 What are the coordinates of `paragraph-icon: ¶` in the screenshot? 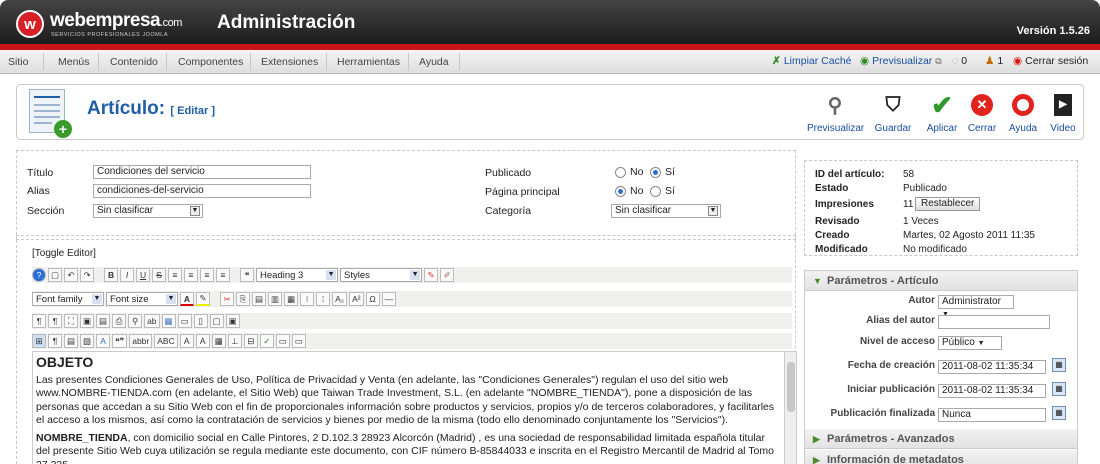 It's located at (55, 341).